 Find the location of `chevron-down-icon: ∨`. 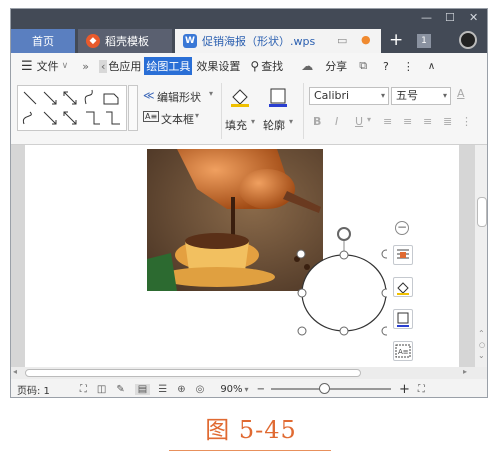

chevron-down-icon: ∨ is located at coordinates (65, 66).